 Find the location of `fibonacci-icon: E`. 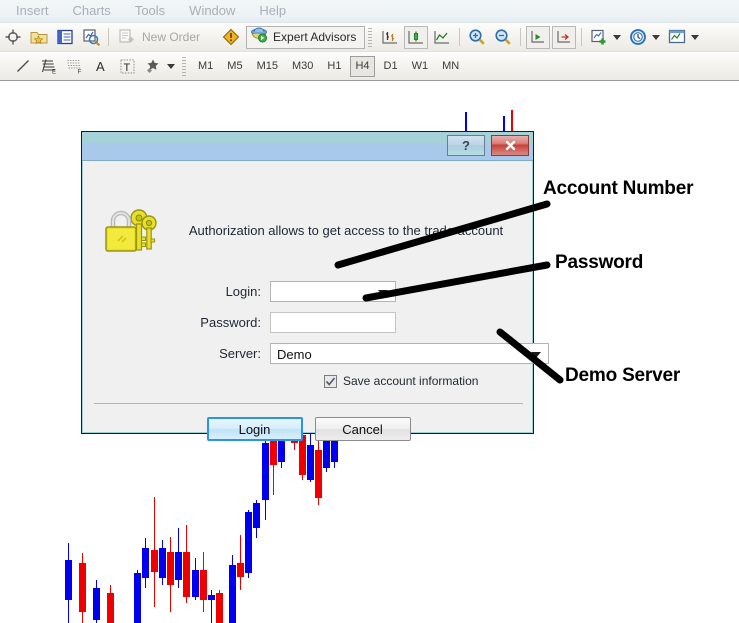

fibonacci-icon: E is located at coordinates (49, 66).